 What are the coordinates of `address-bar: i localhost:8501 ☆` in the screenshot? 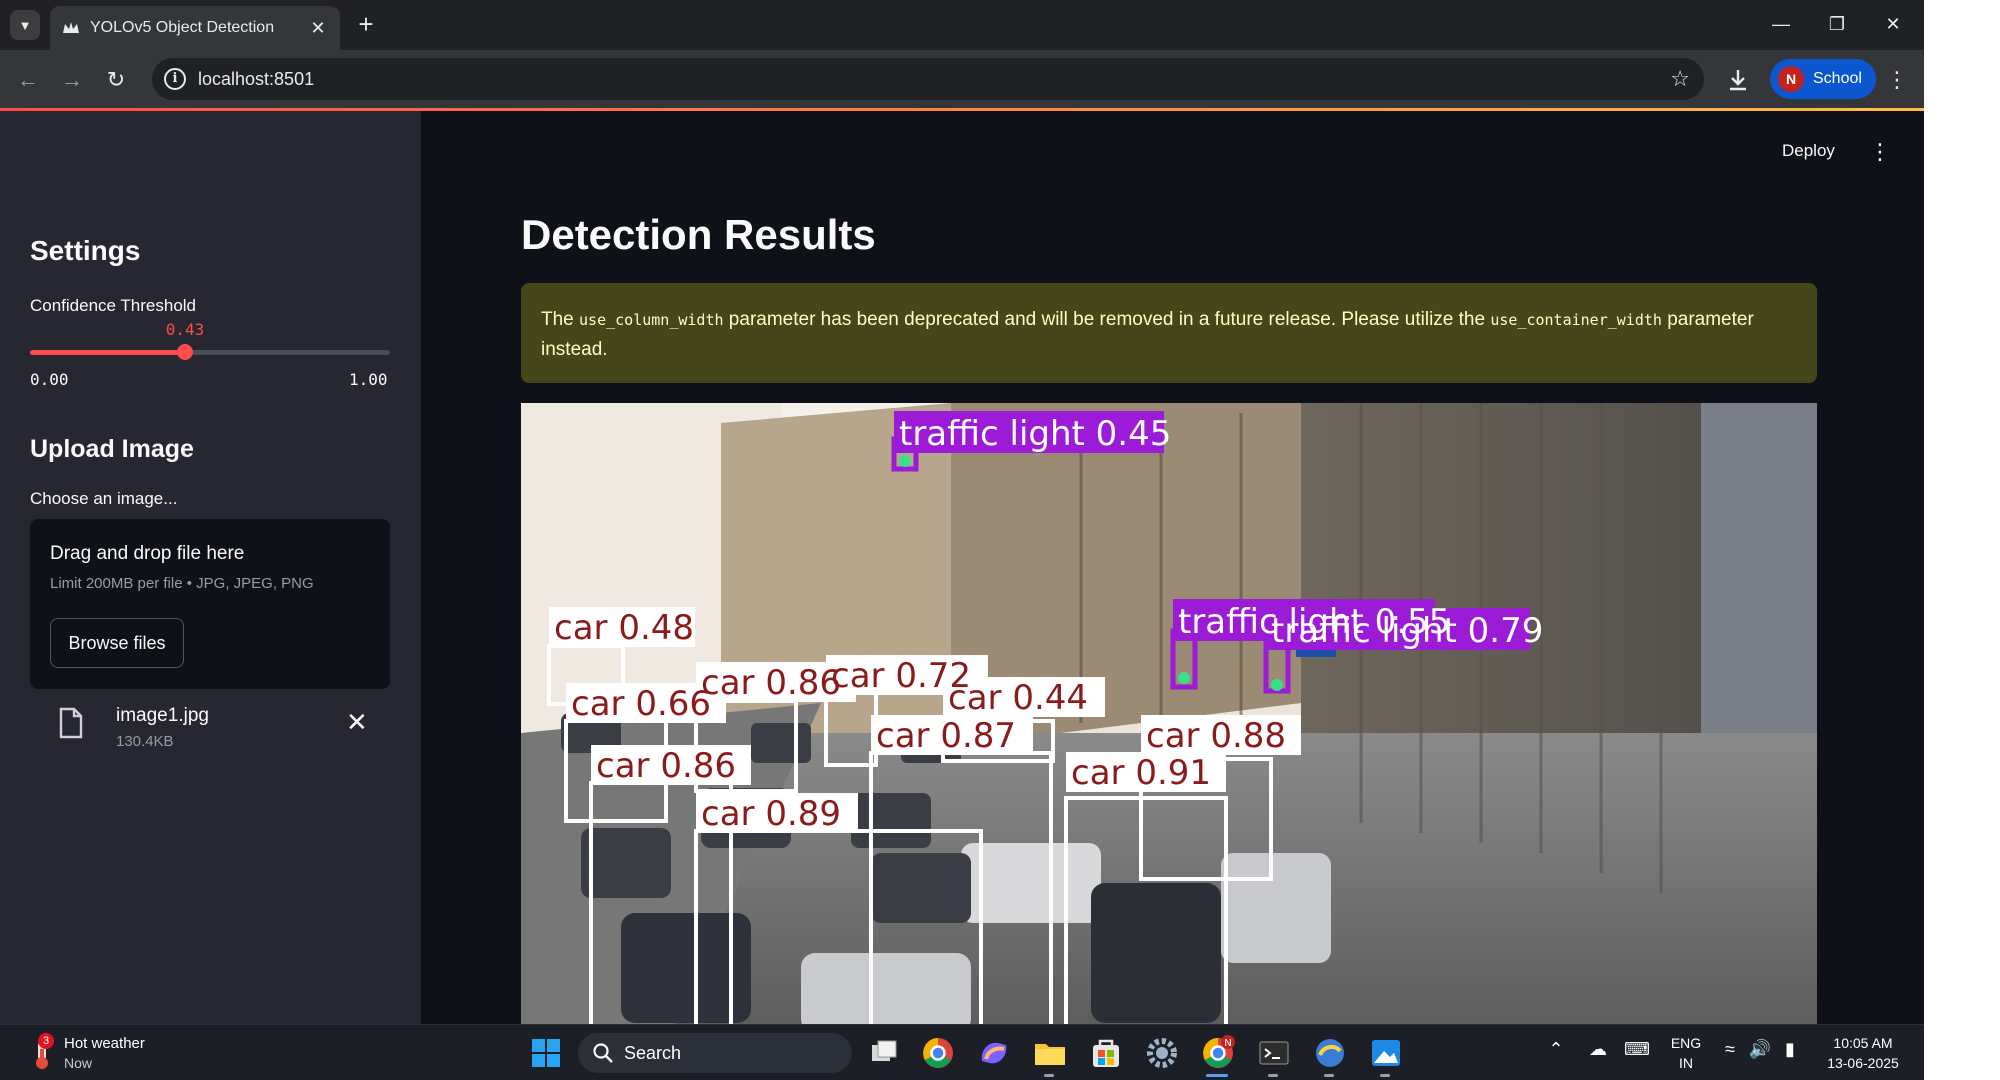 It's located at (928, 79).